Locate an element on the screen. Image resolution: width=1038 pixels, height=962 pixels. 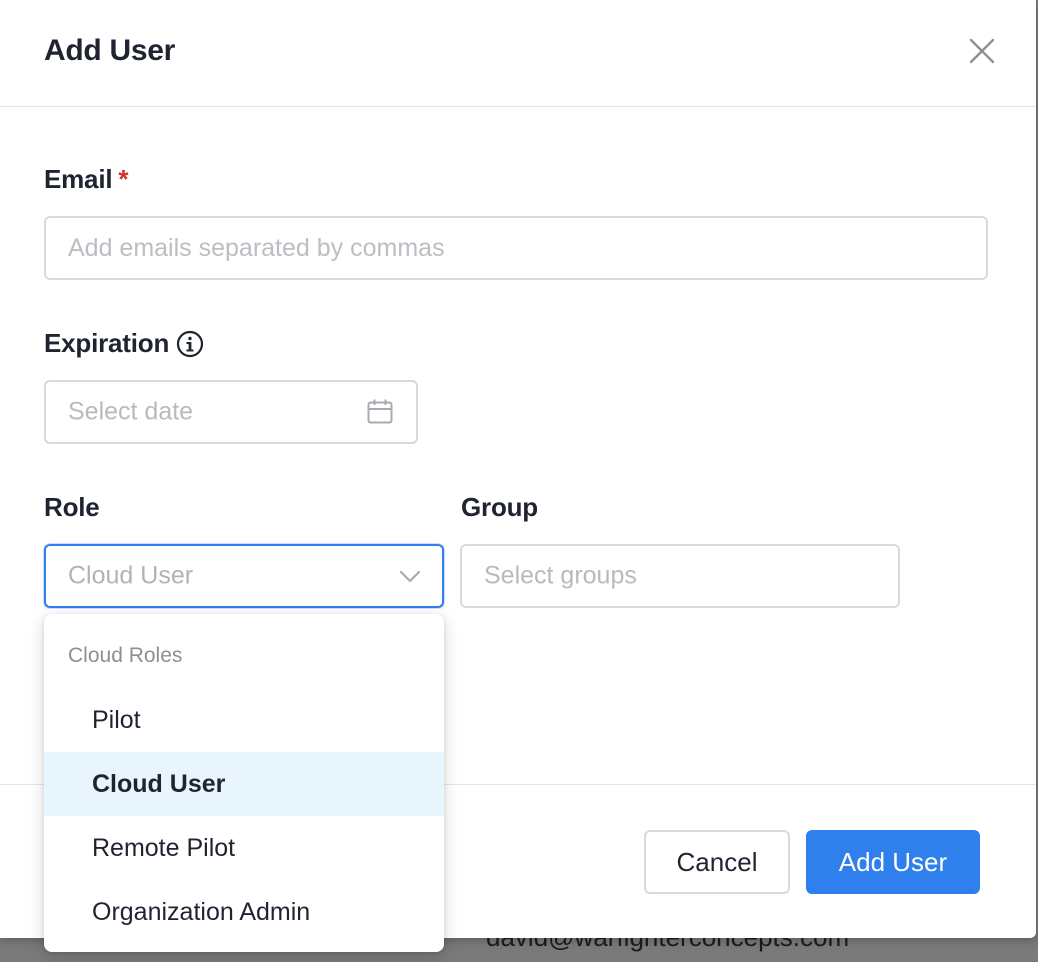
role-label: Role is located at coordinates (72, 507).